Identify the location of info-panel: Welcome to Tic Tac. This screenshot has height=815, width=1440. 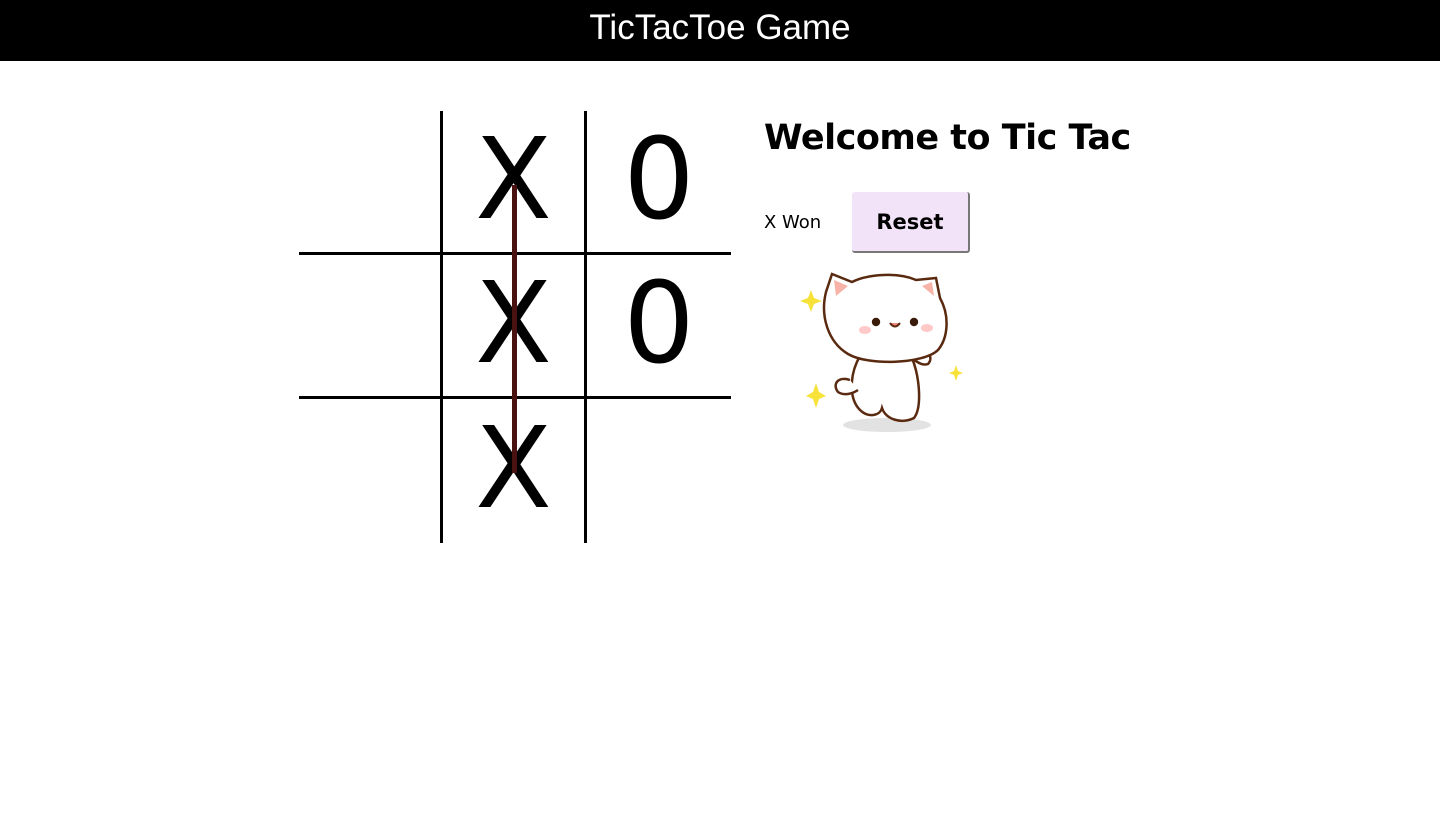
(947, 138).